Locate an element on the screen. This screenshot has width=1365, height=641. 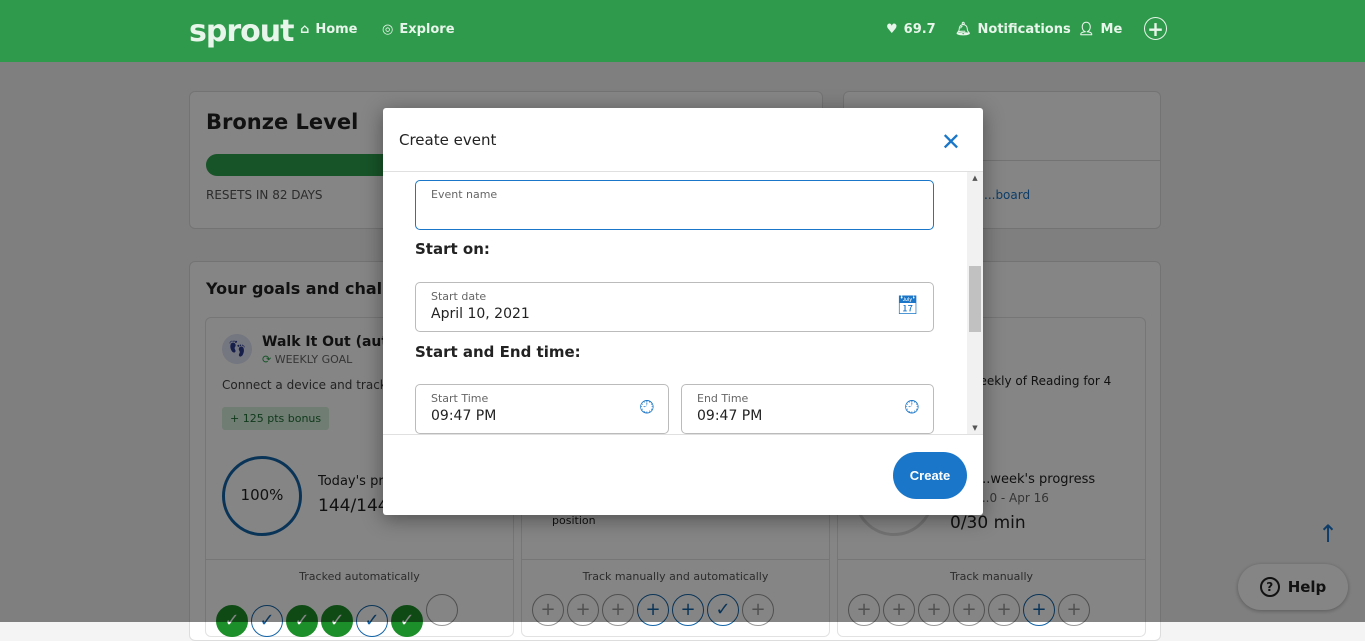
nav-notifications-label: Notifications is located at coordinates (1024, 29).